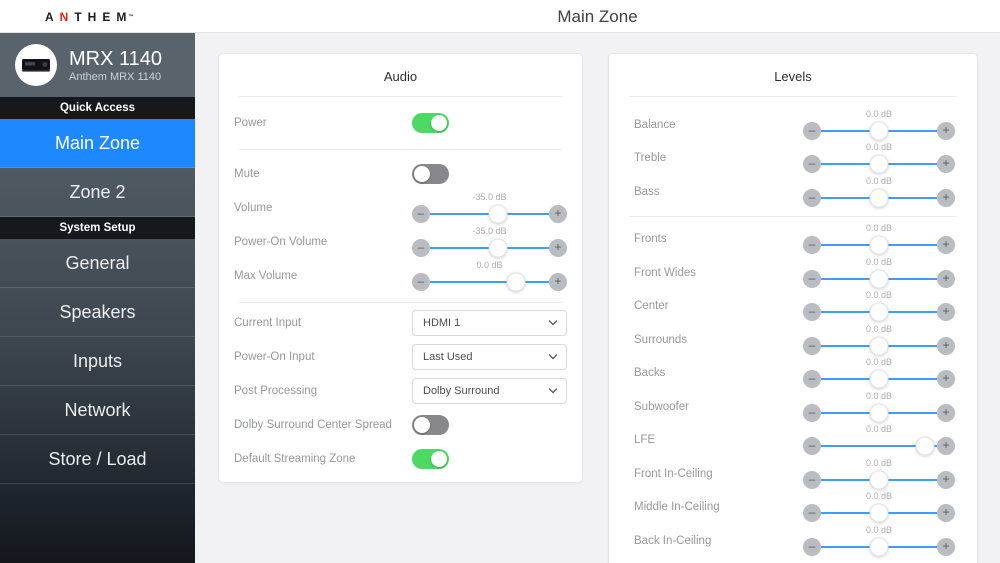  I want to click on sidebar-item-zone-2: Zone 2, so click(97, 192).